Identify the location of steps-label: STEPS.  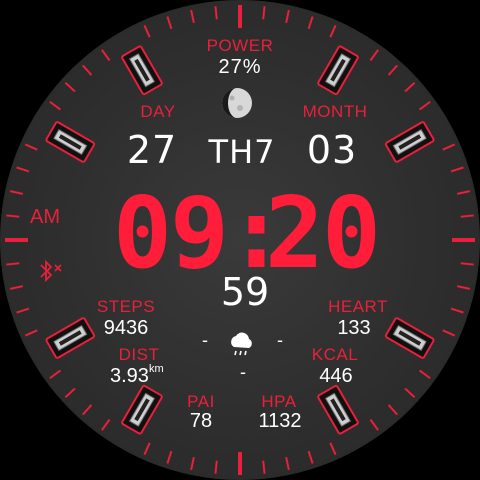
(126, 306).